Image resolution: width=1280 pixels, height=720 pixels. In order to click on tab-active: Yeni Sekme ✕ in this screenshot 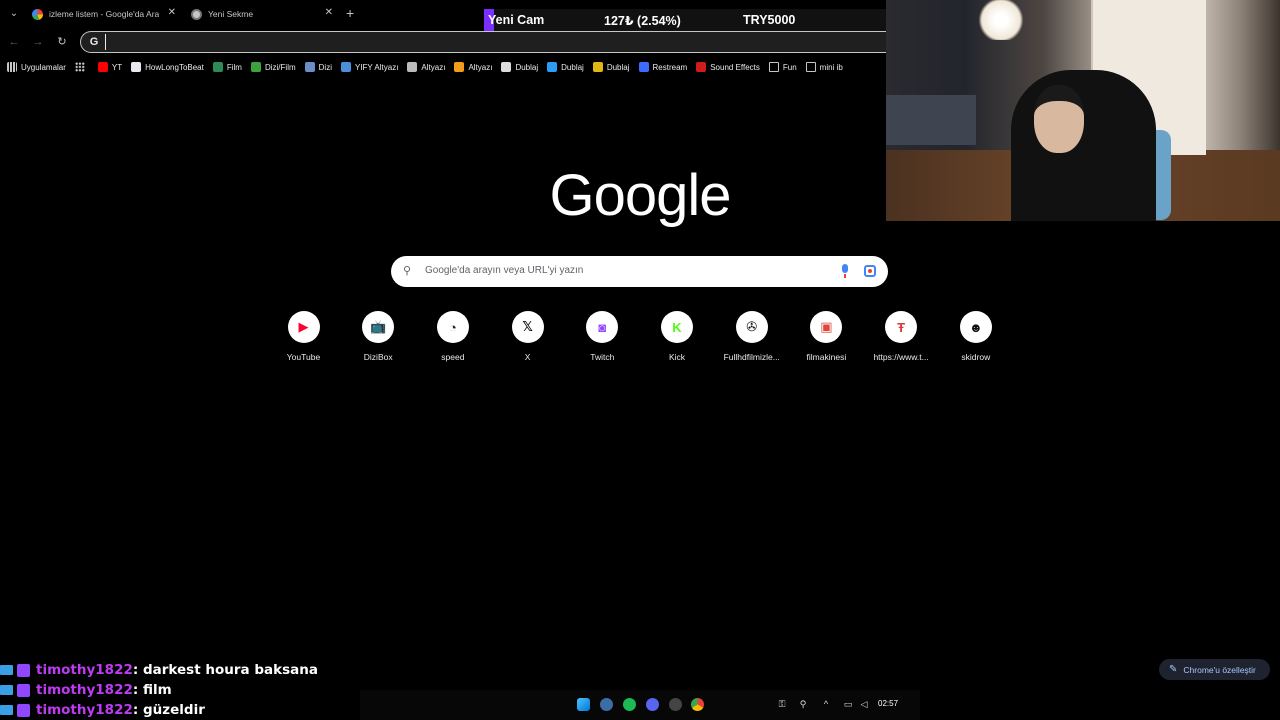, I will do `click(262, 14)`.